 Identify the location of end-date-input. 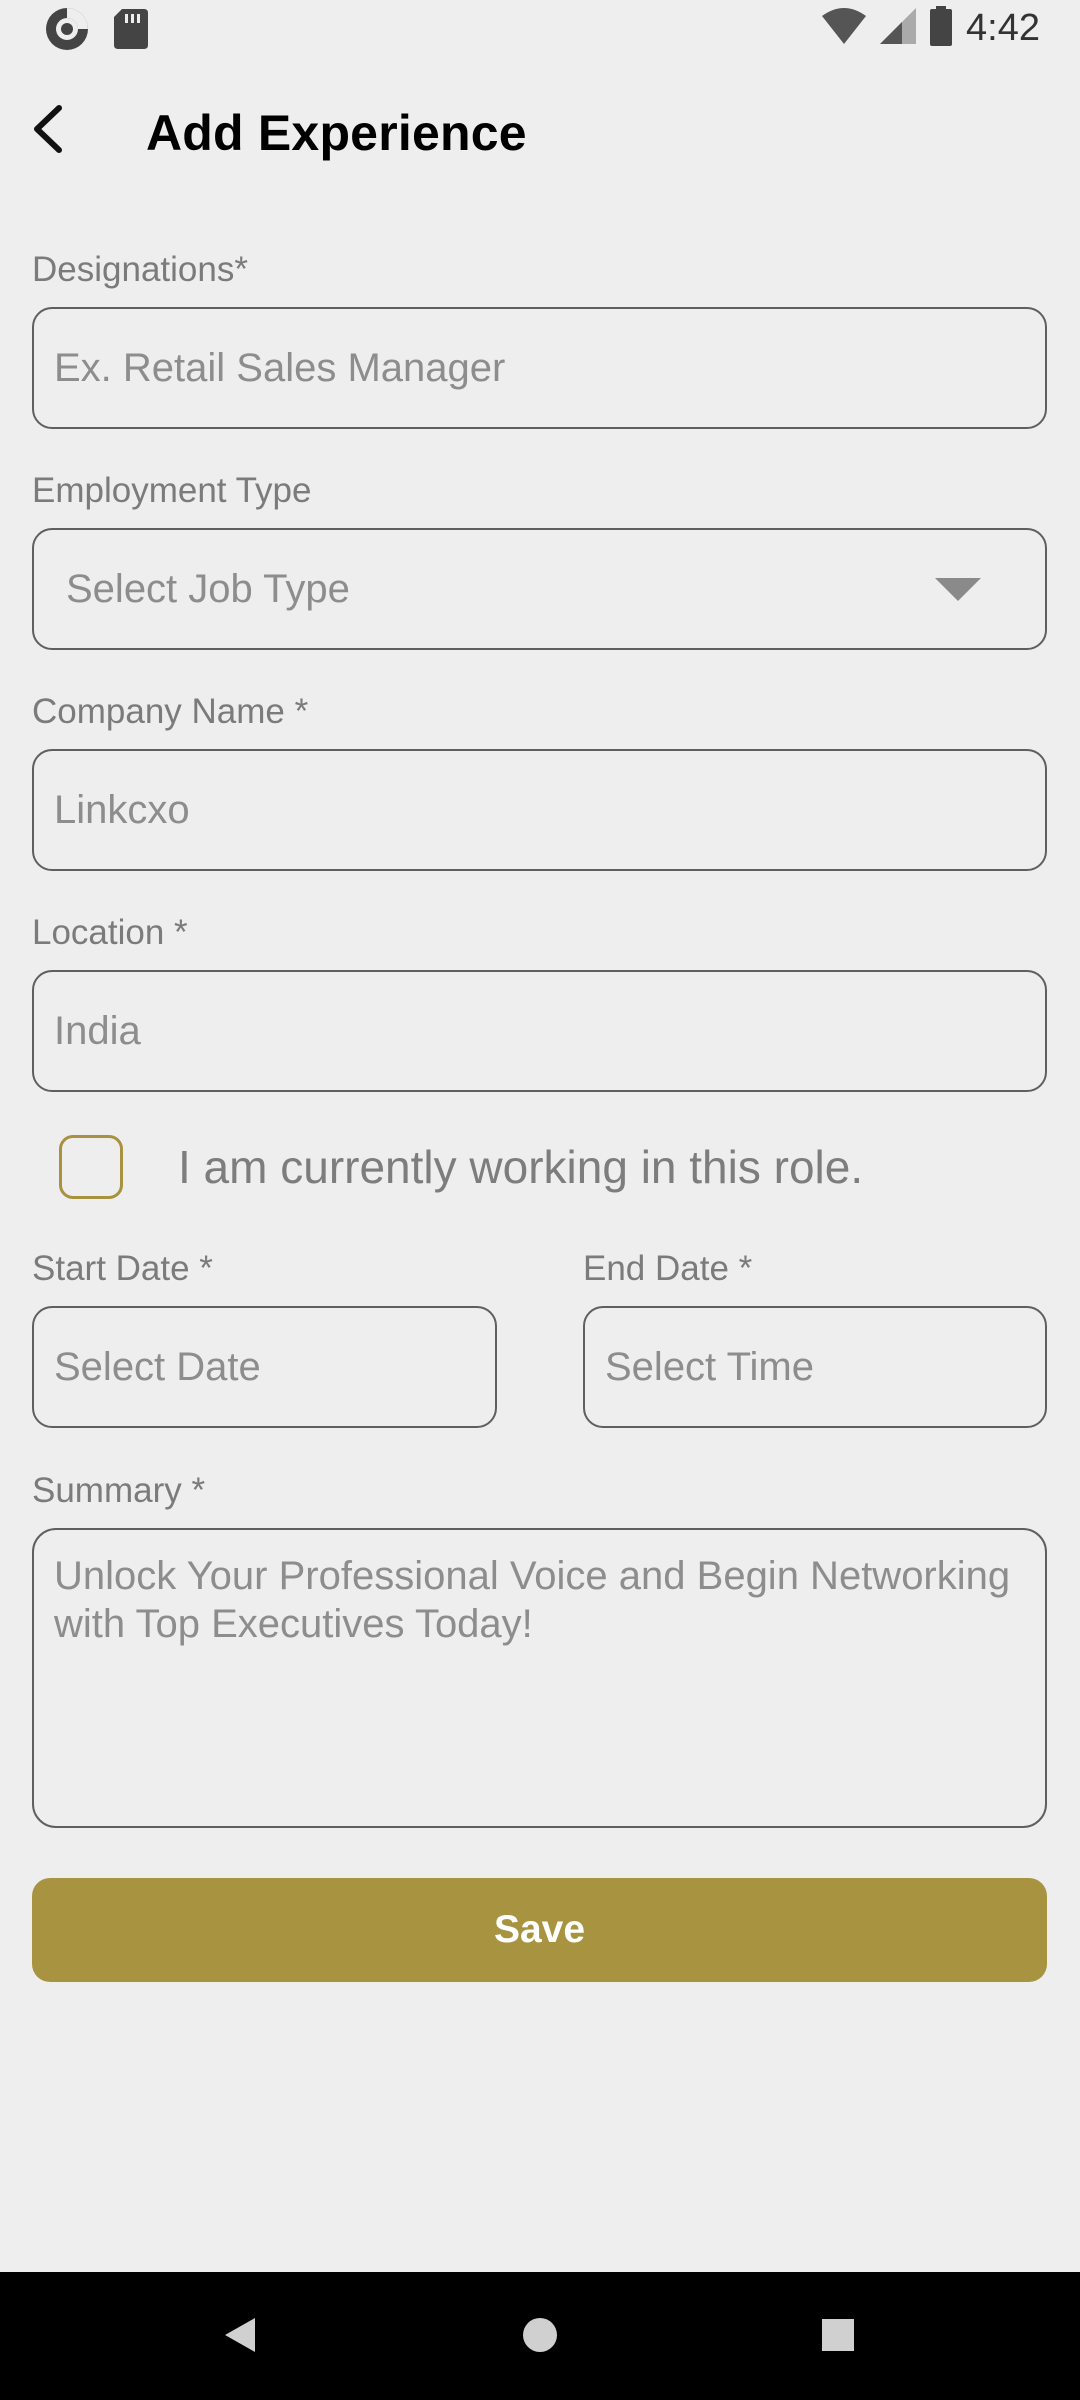
(815, 1367).